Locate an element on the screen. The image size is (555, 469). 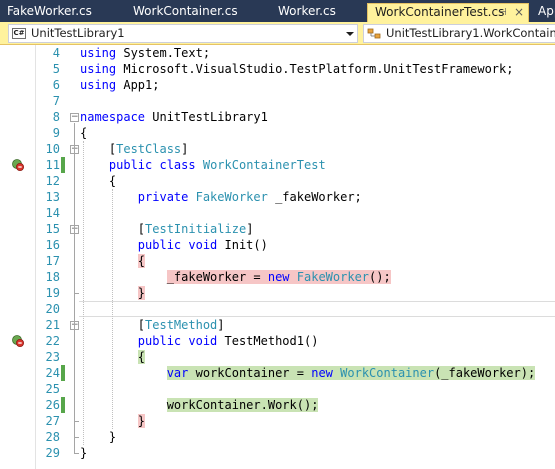
tab-label: App is located at coordinates (546, 11).